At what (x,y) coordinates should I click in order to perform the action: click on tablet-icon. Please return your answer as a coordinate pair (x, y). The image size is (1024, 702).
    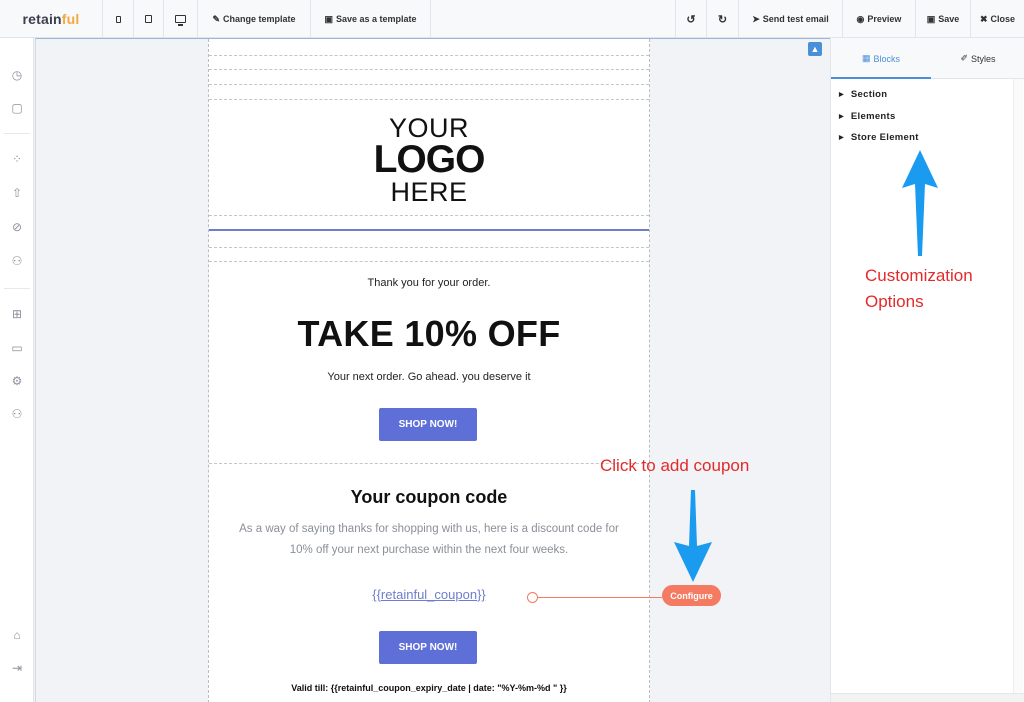
    Looking at the image, I should click on (148, 19).